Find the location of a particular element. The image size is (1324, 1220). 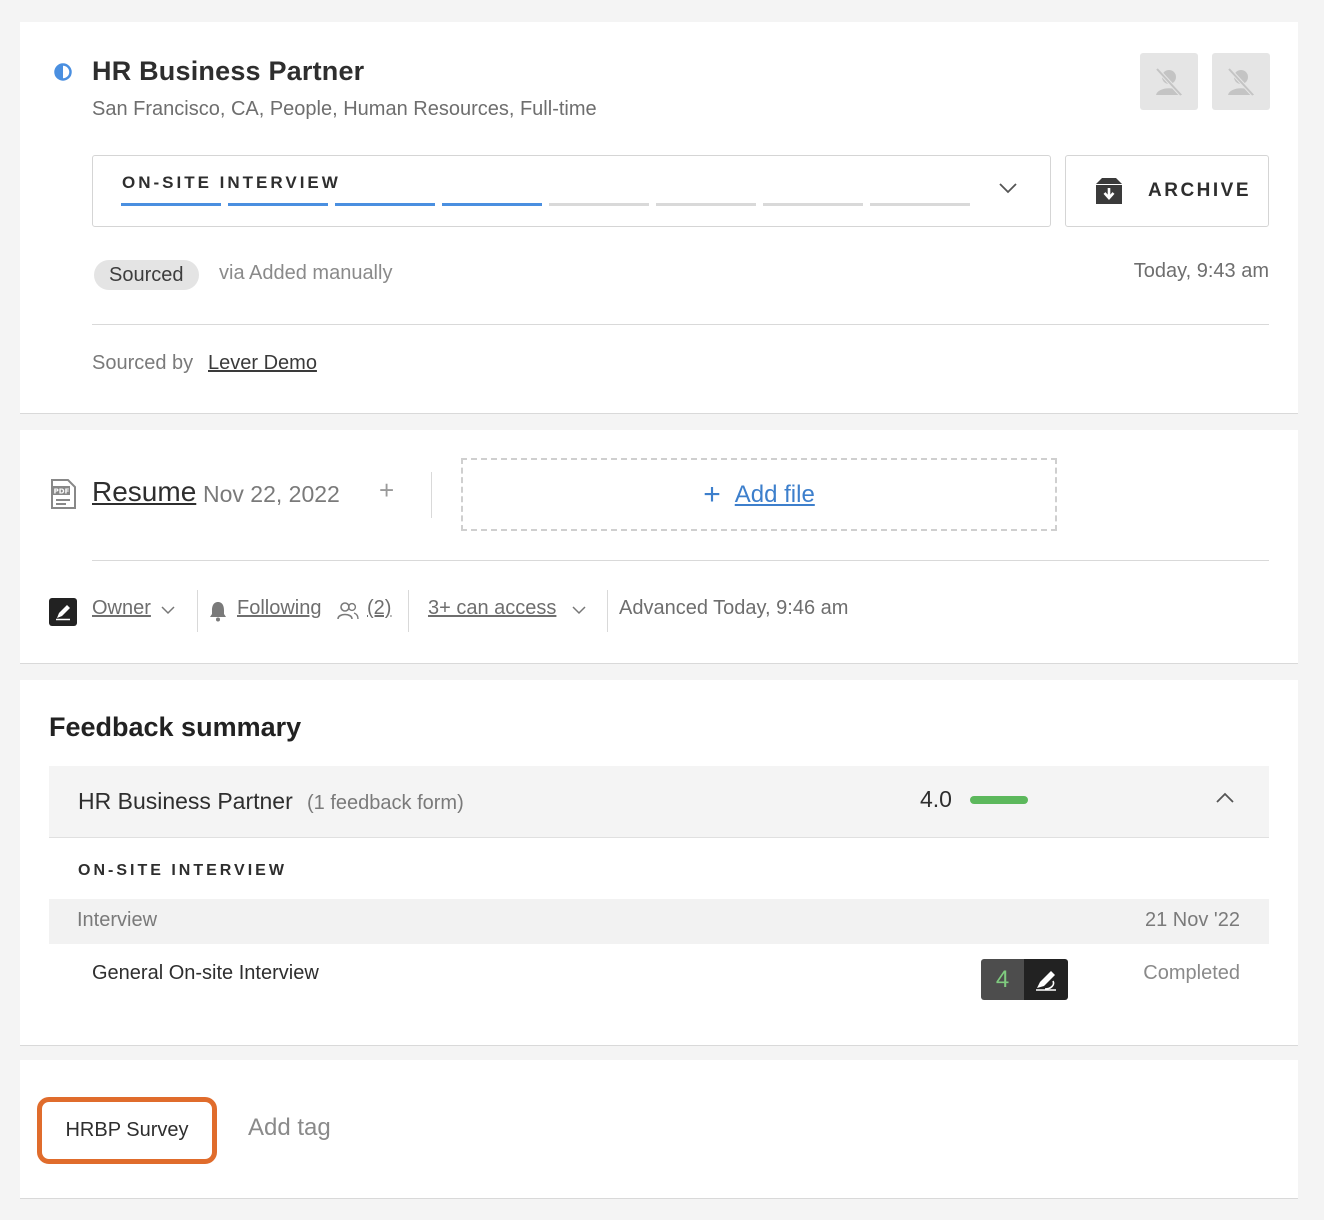

followers-count: (2) is located at coordinates (379, 608).